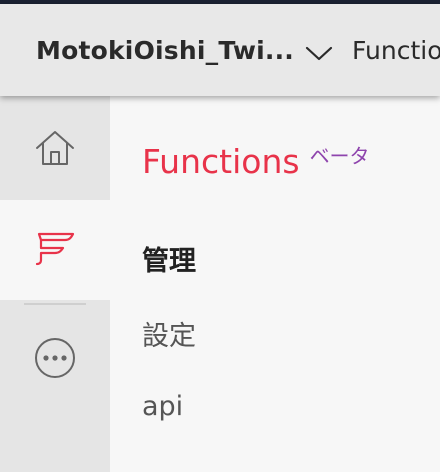 The width and height of the screenshot is (440, 472). Describe the element at coordinates (339, 156) in the screenshot. I see `beta-badge: ベータ` at that location.